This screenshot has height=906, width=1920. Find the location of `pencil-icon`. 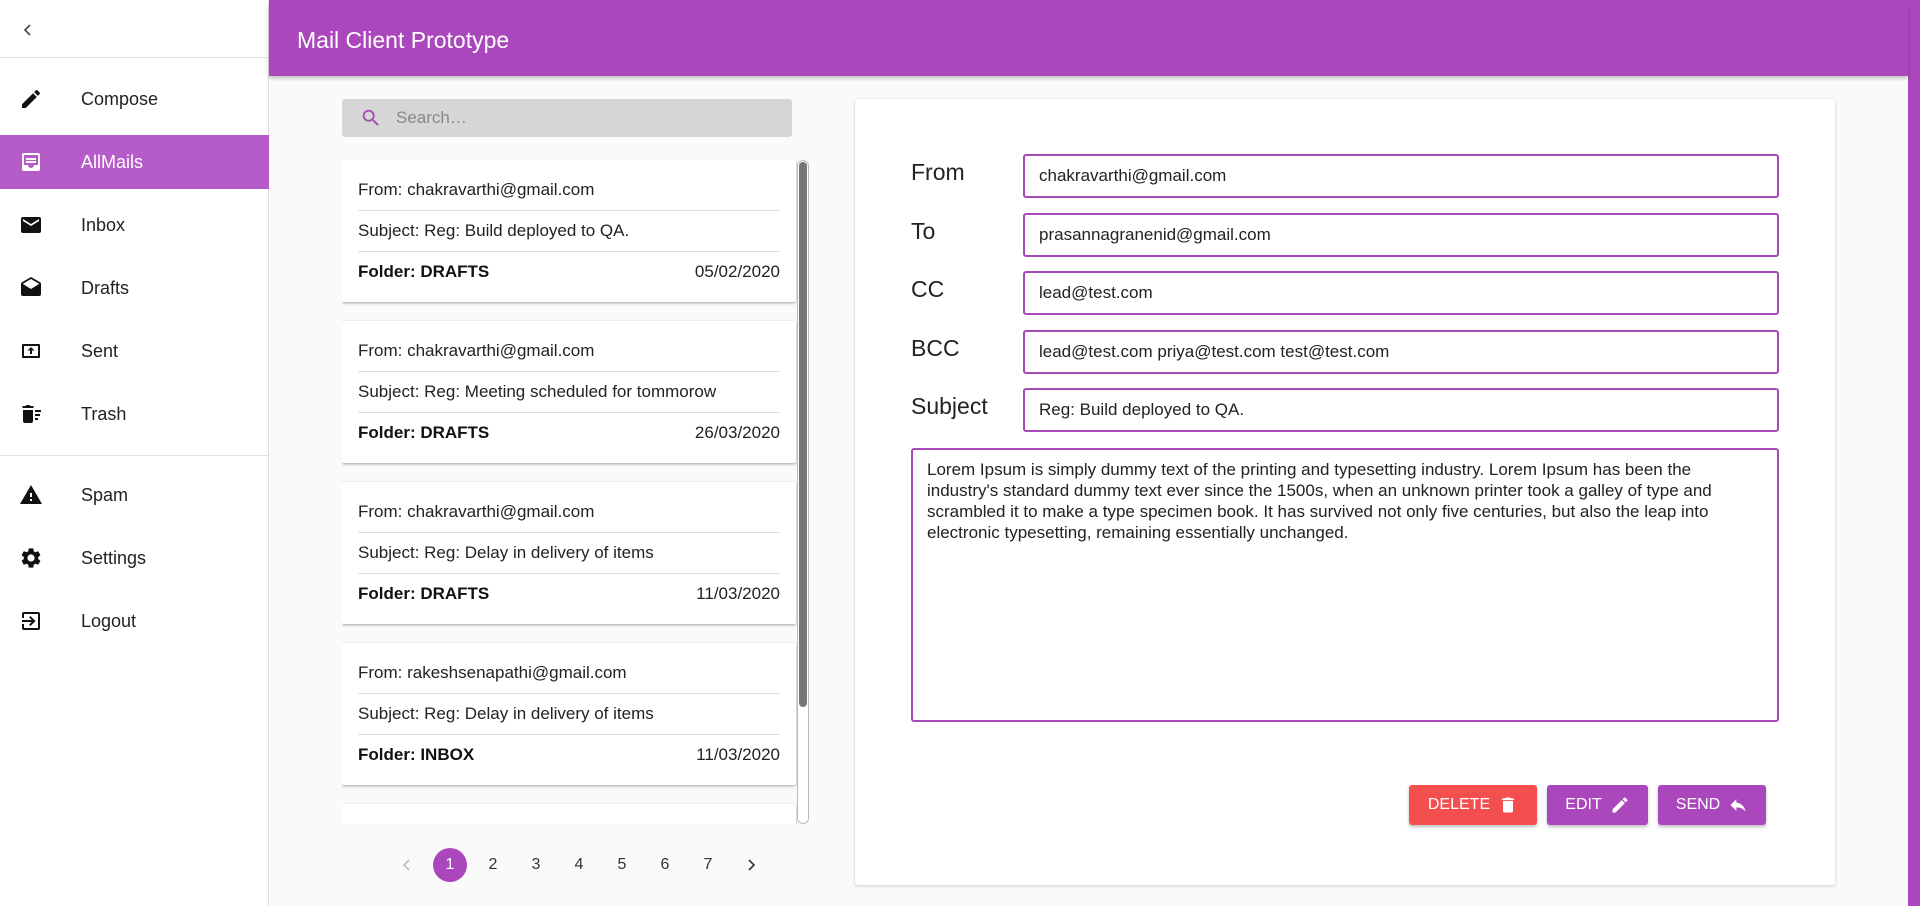

pencil-icon is located at coordinates (31, 98).